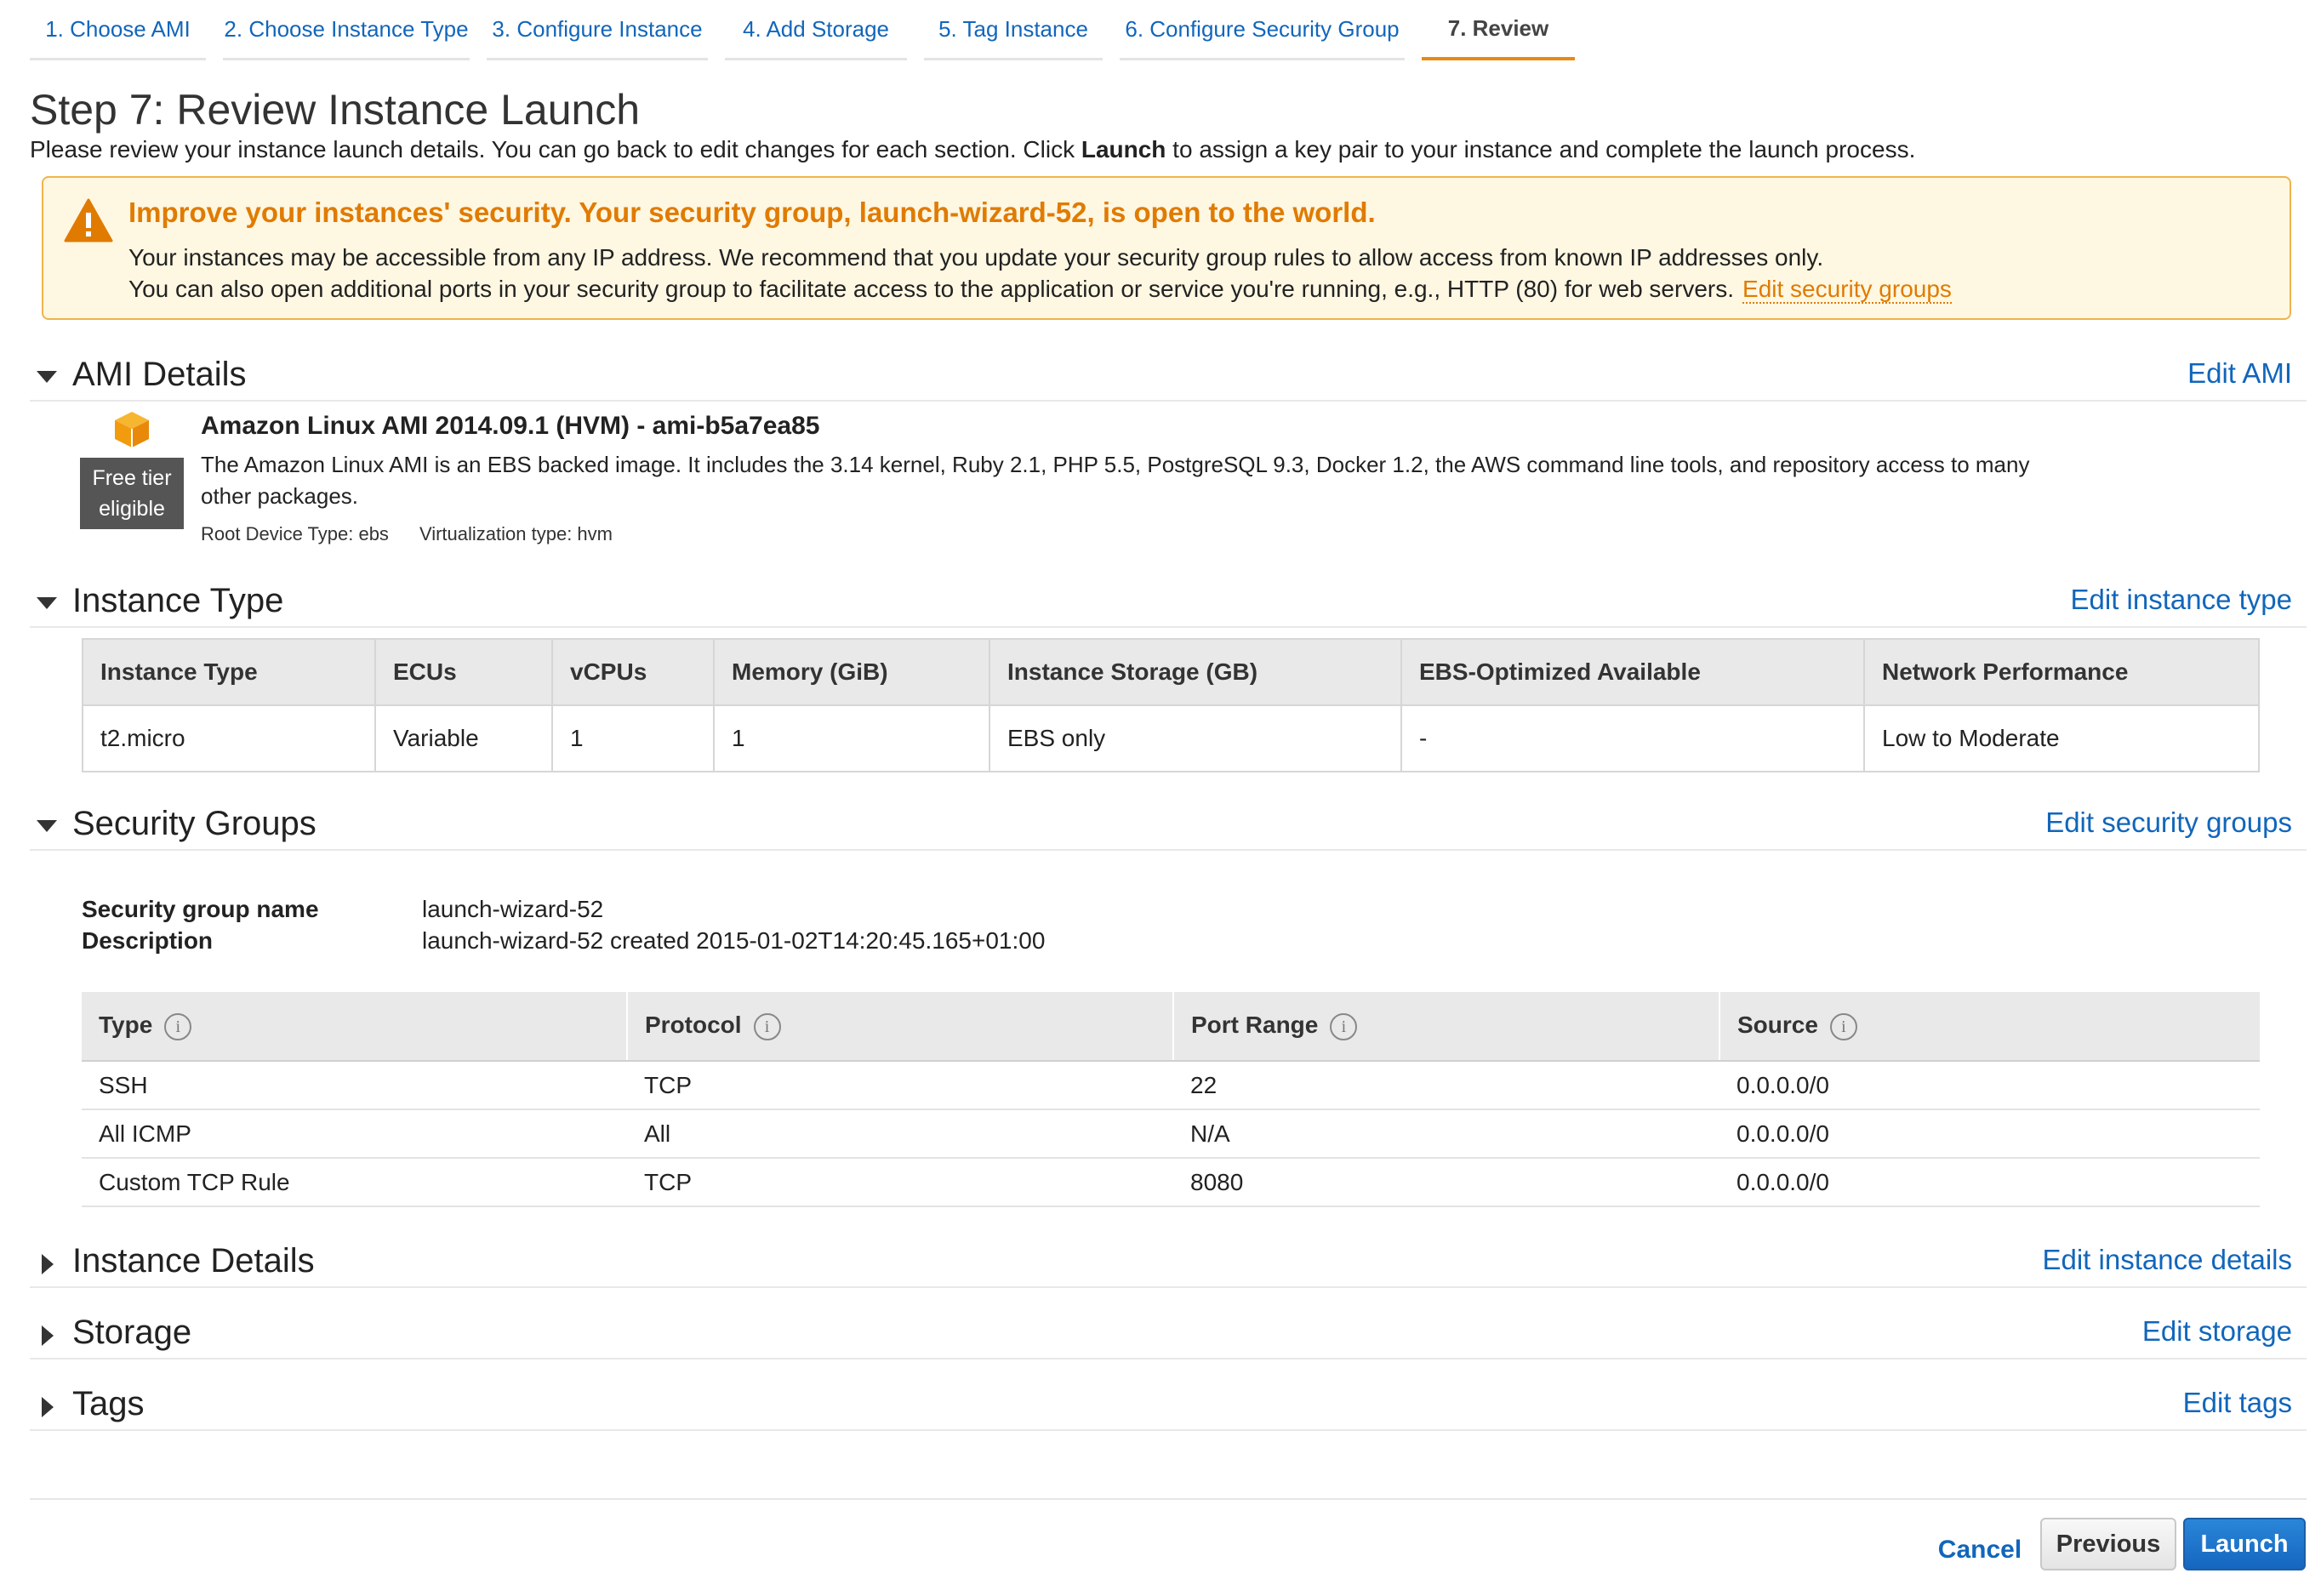  What do you see at coordinates (1168, 827) in the screenshot?
I see `security-groups-header: Security Groups Edit security groups` at bounding box center [1168, 827].